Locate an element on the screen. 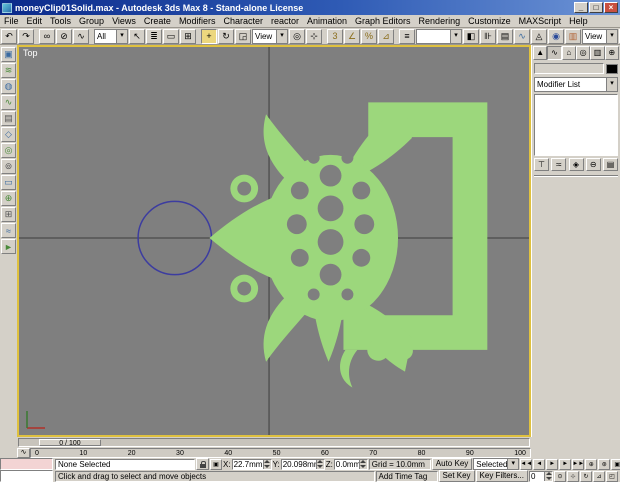 The width and height of the screenshot is (620, 482). angle-snap-toggle: ∠ is located at coordinates (352, 36).